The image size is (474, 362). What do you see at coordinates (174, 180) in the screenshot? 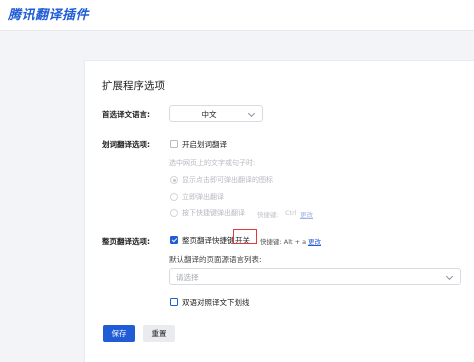
I see `radio-show-icon` at bounding box center [174, 180].